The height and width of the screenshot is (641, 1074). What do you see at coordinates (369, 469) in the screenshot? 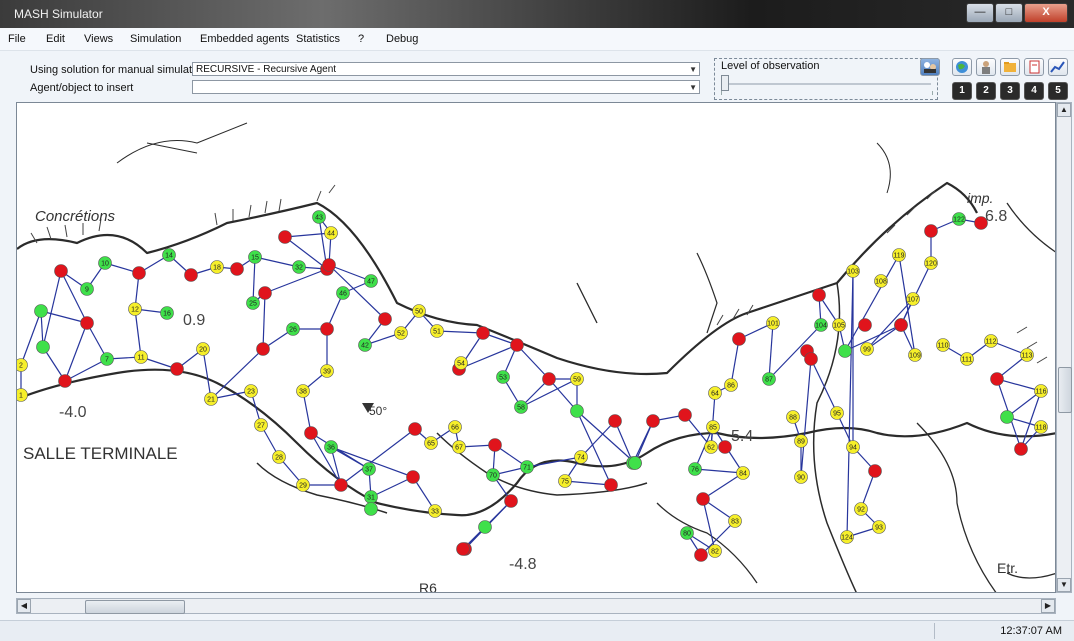
I see `agent-node: 37` at bounding box center [369, 469].